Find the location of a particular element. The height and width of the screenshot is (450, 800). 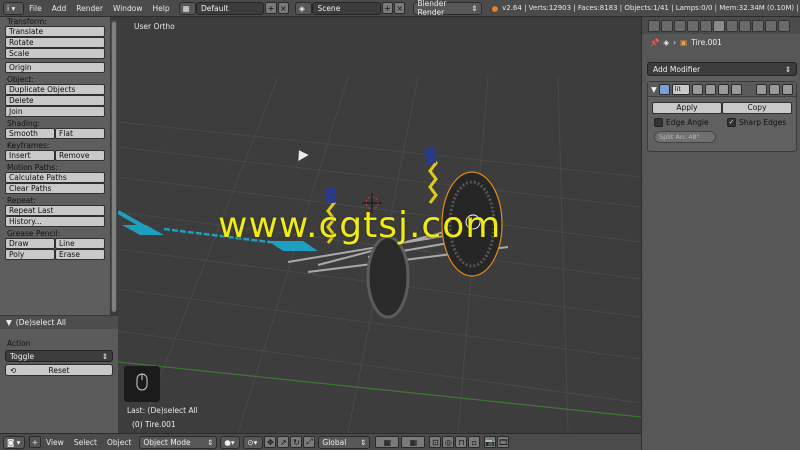

menu-add: Add is located at coordinates (59, 8).